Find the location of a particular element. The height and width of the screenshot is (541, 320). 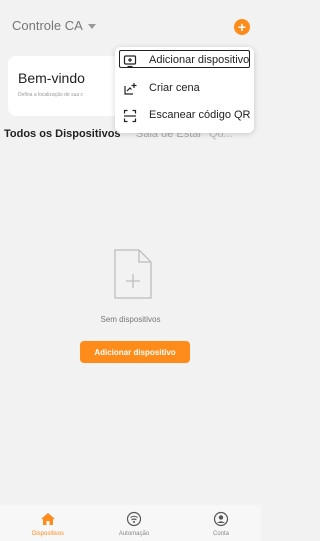

nav-devices: Dispositivos is located at coordinates (48, 523).